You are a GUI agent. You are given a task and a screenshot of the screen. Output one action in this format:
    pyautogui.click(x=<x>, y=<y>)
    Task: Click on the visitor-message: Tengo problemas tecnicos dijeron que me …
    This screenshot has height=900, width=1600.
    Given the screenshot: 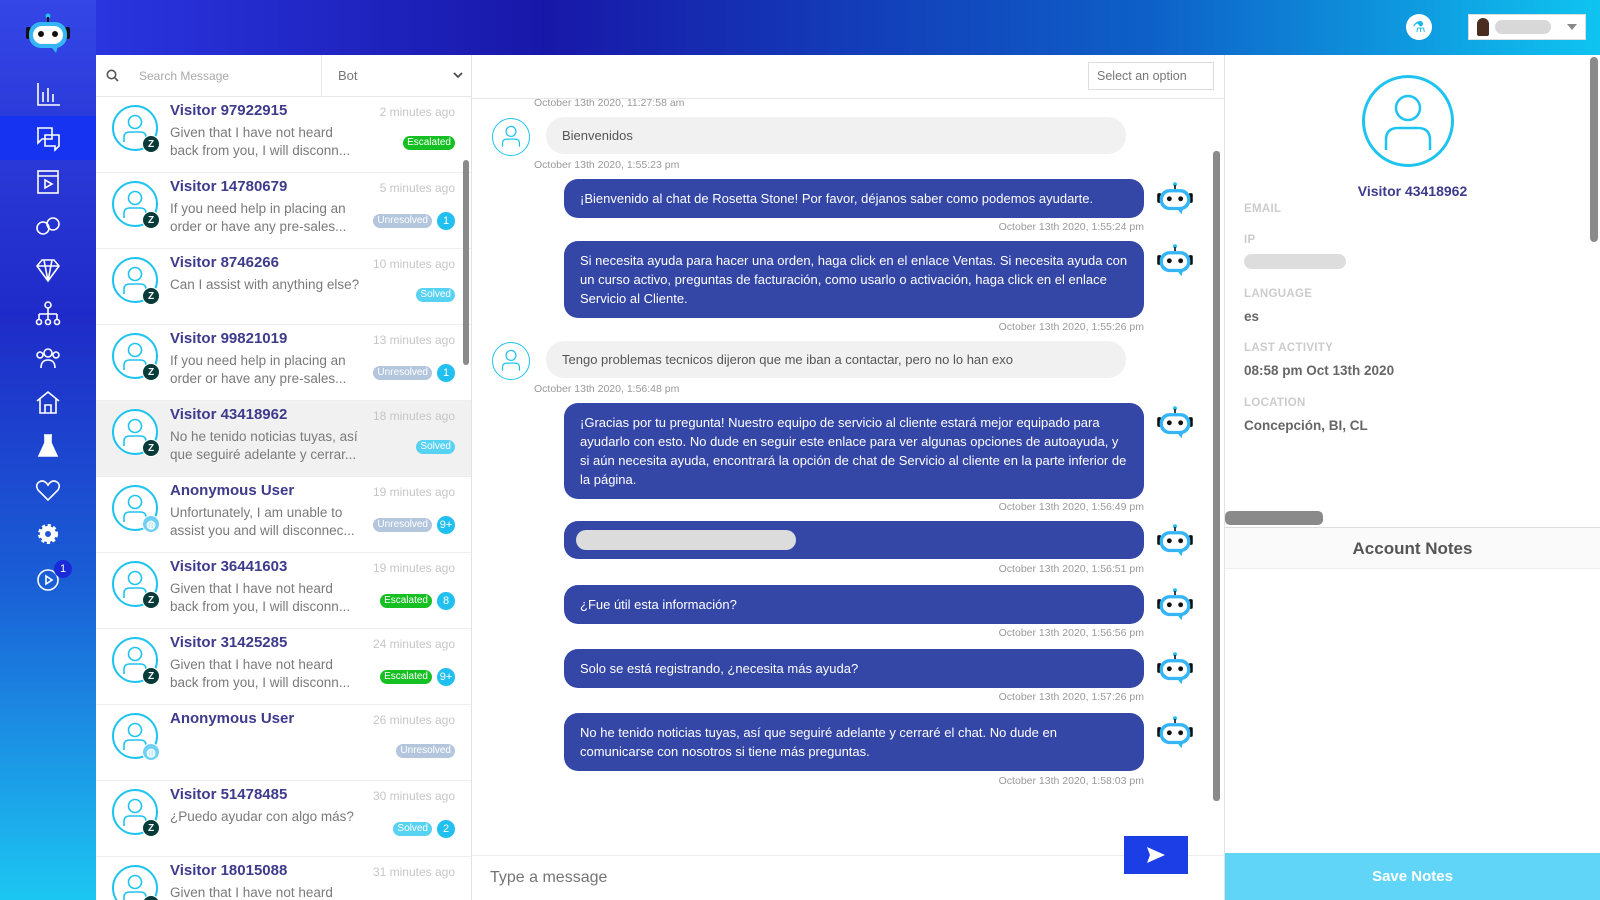 What is the action you would take?
    pyautogui.click(x=836, y=359)
    